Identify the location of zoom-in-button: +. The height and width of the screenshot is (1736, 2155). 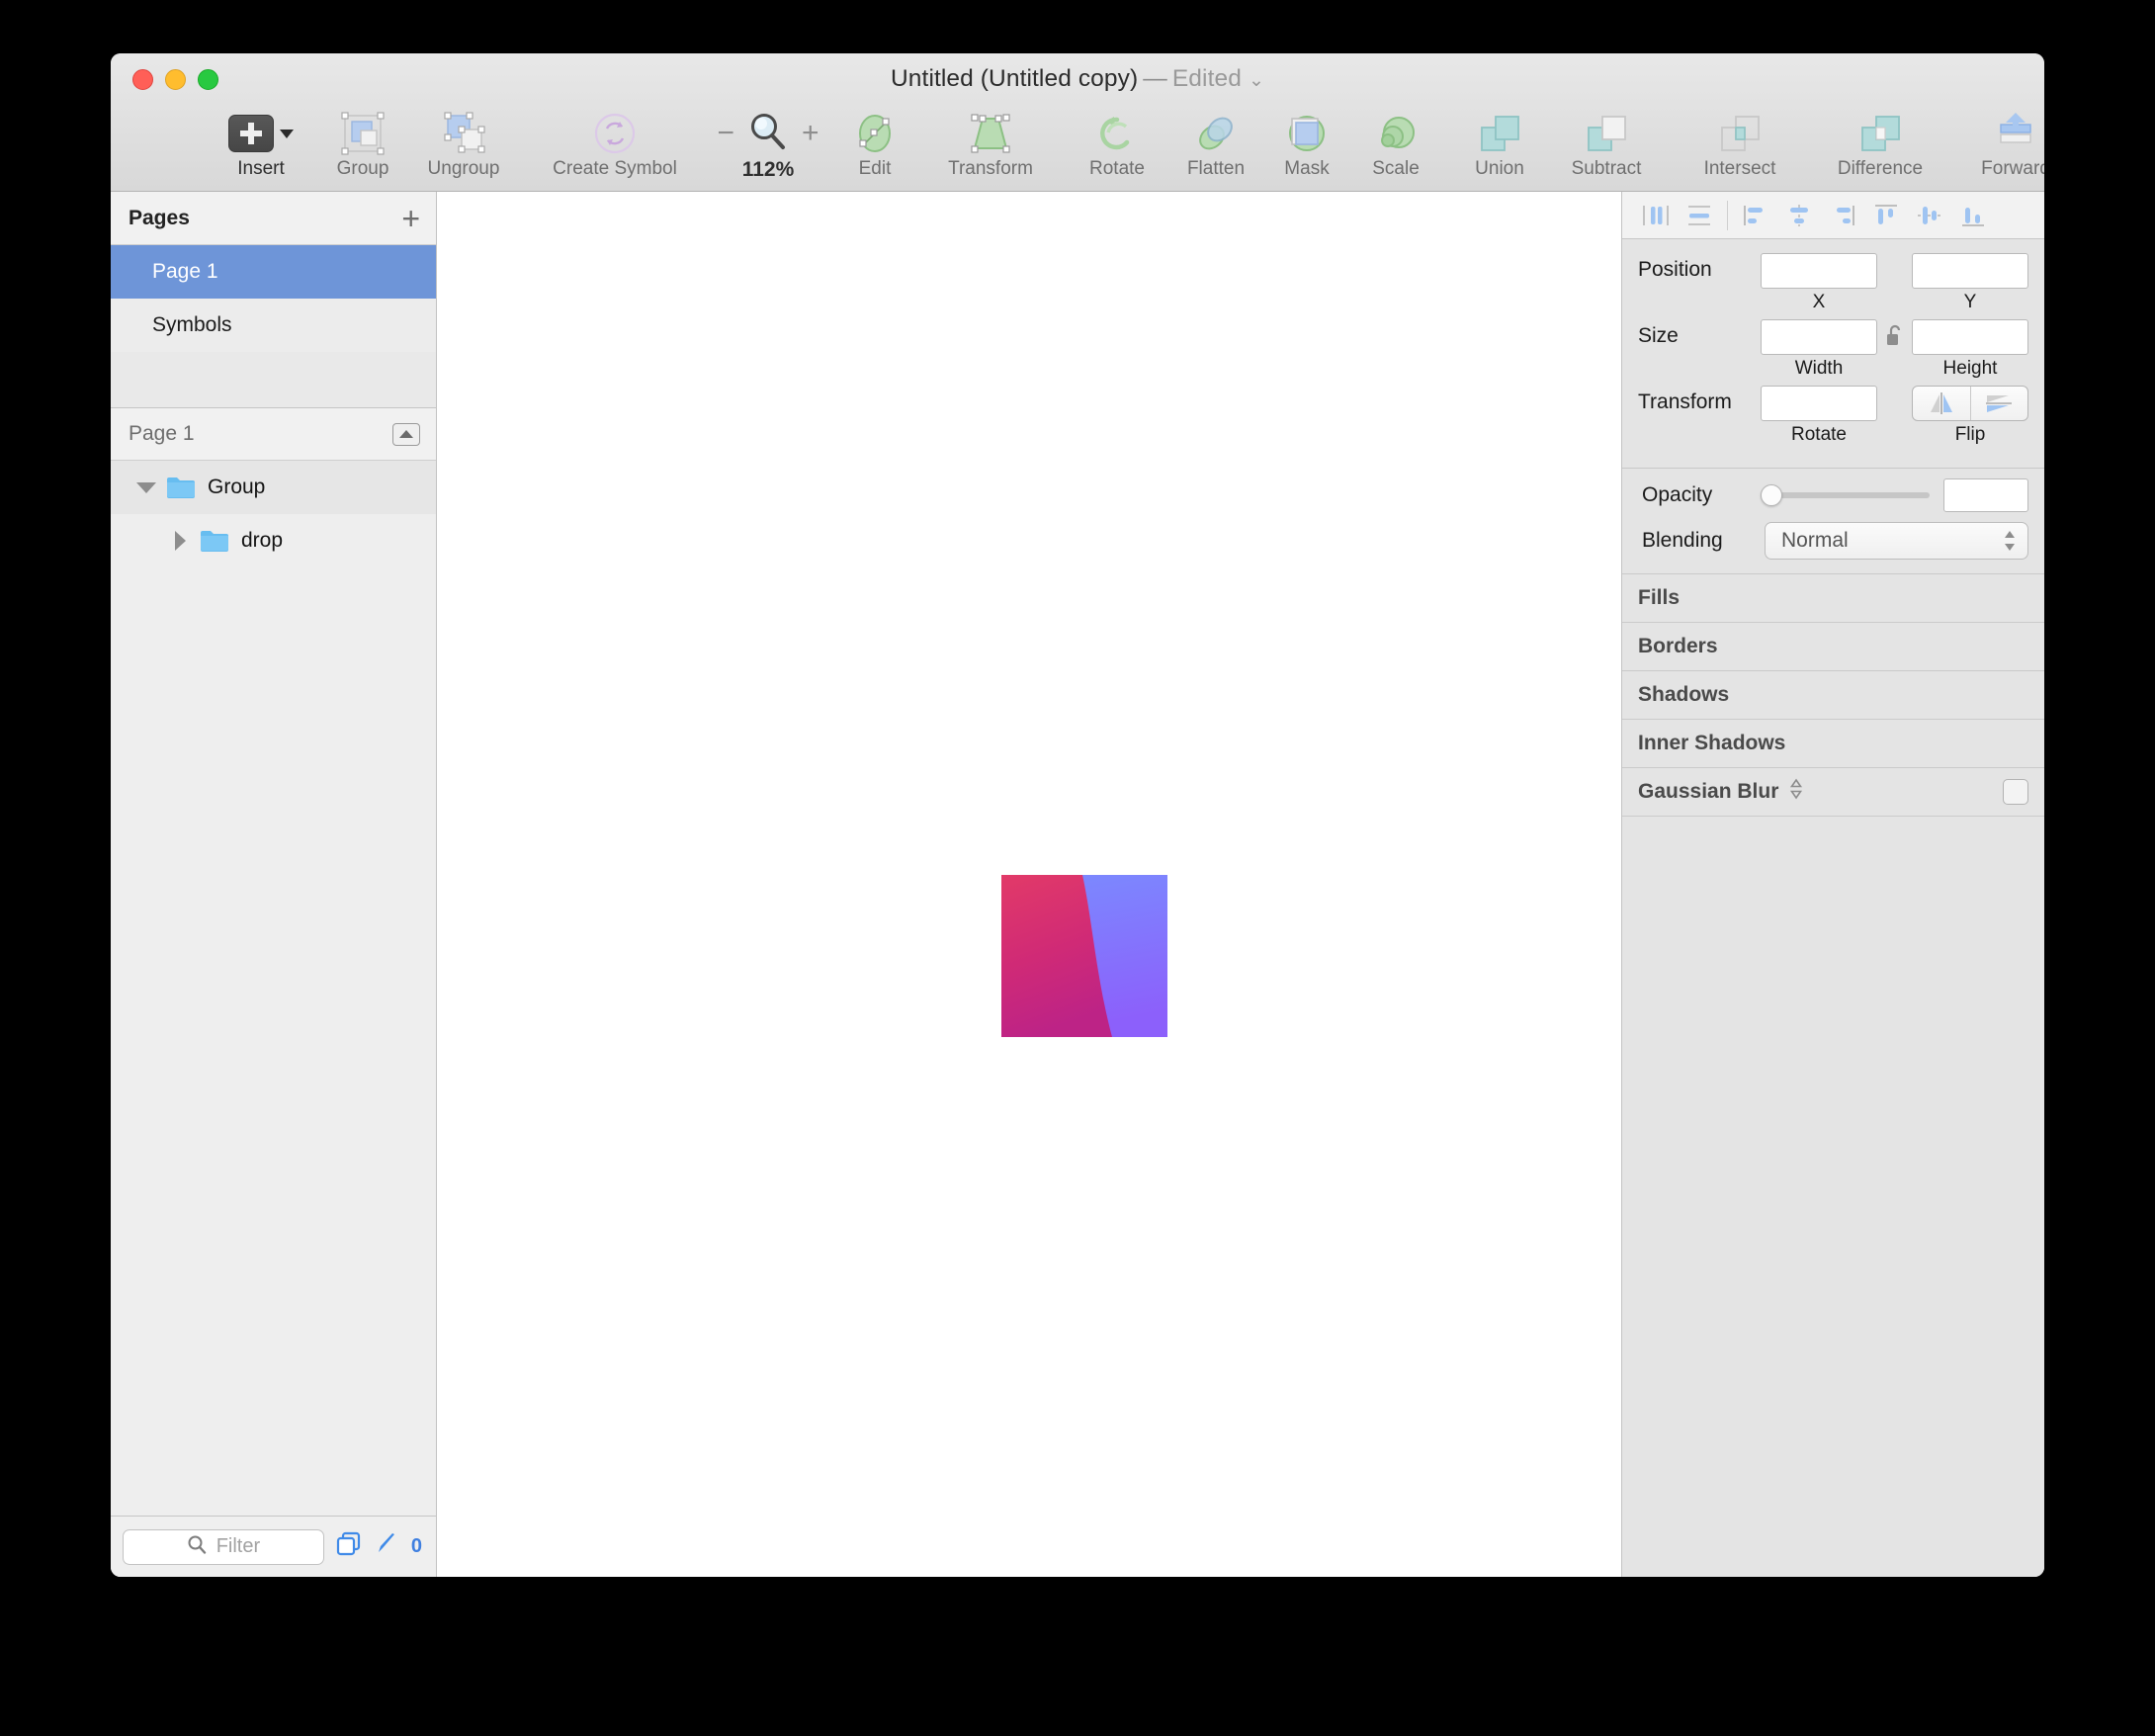
(810, 133).